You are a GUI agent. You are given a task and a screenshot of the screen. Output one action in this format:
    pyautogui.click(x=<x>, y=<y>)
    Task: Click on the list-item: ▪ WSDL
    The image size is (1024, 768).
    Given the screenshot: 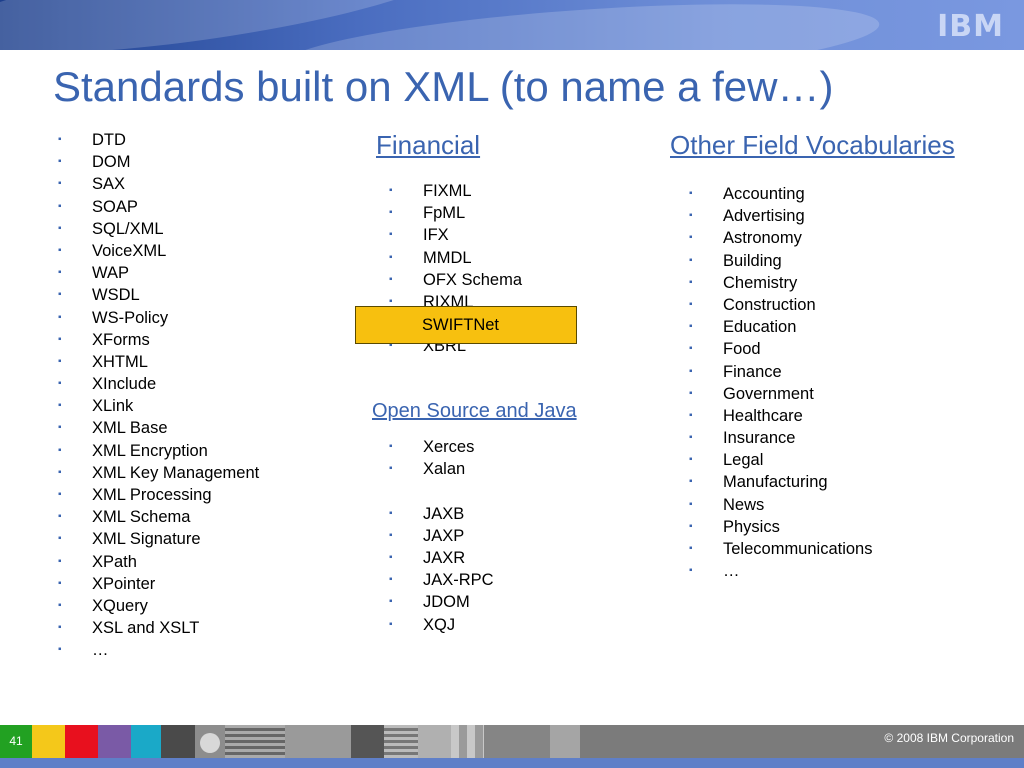 What is the action you would take?
    pyautogui.click(x=157, y=295)
    